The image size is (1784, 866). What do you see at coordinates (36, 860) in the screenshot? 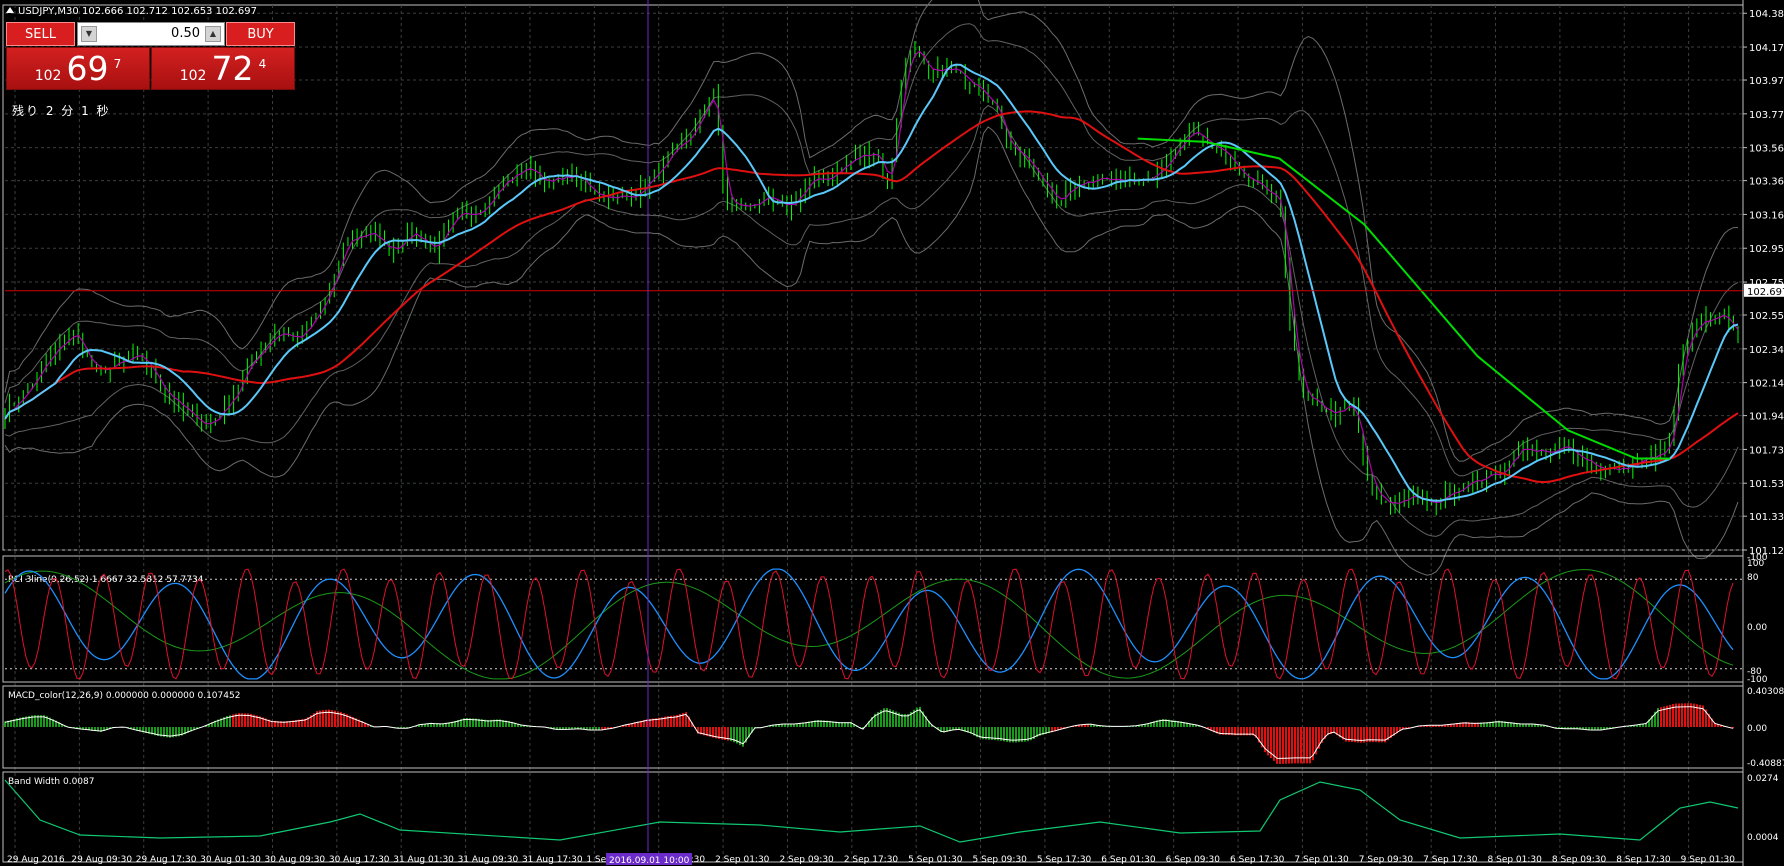
I see `time-tick-label: 29 Aug 2016` at bounding box center [36, 860].